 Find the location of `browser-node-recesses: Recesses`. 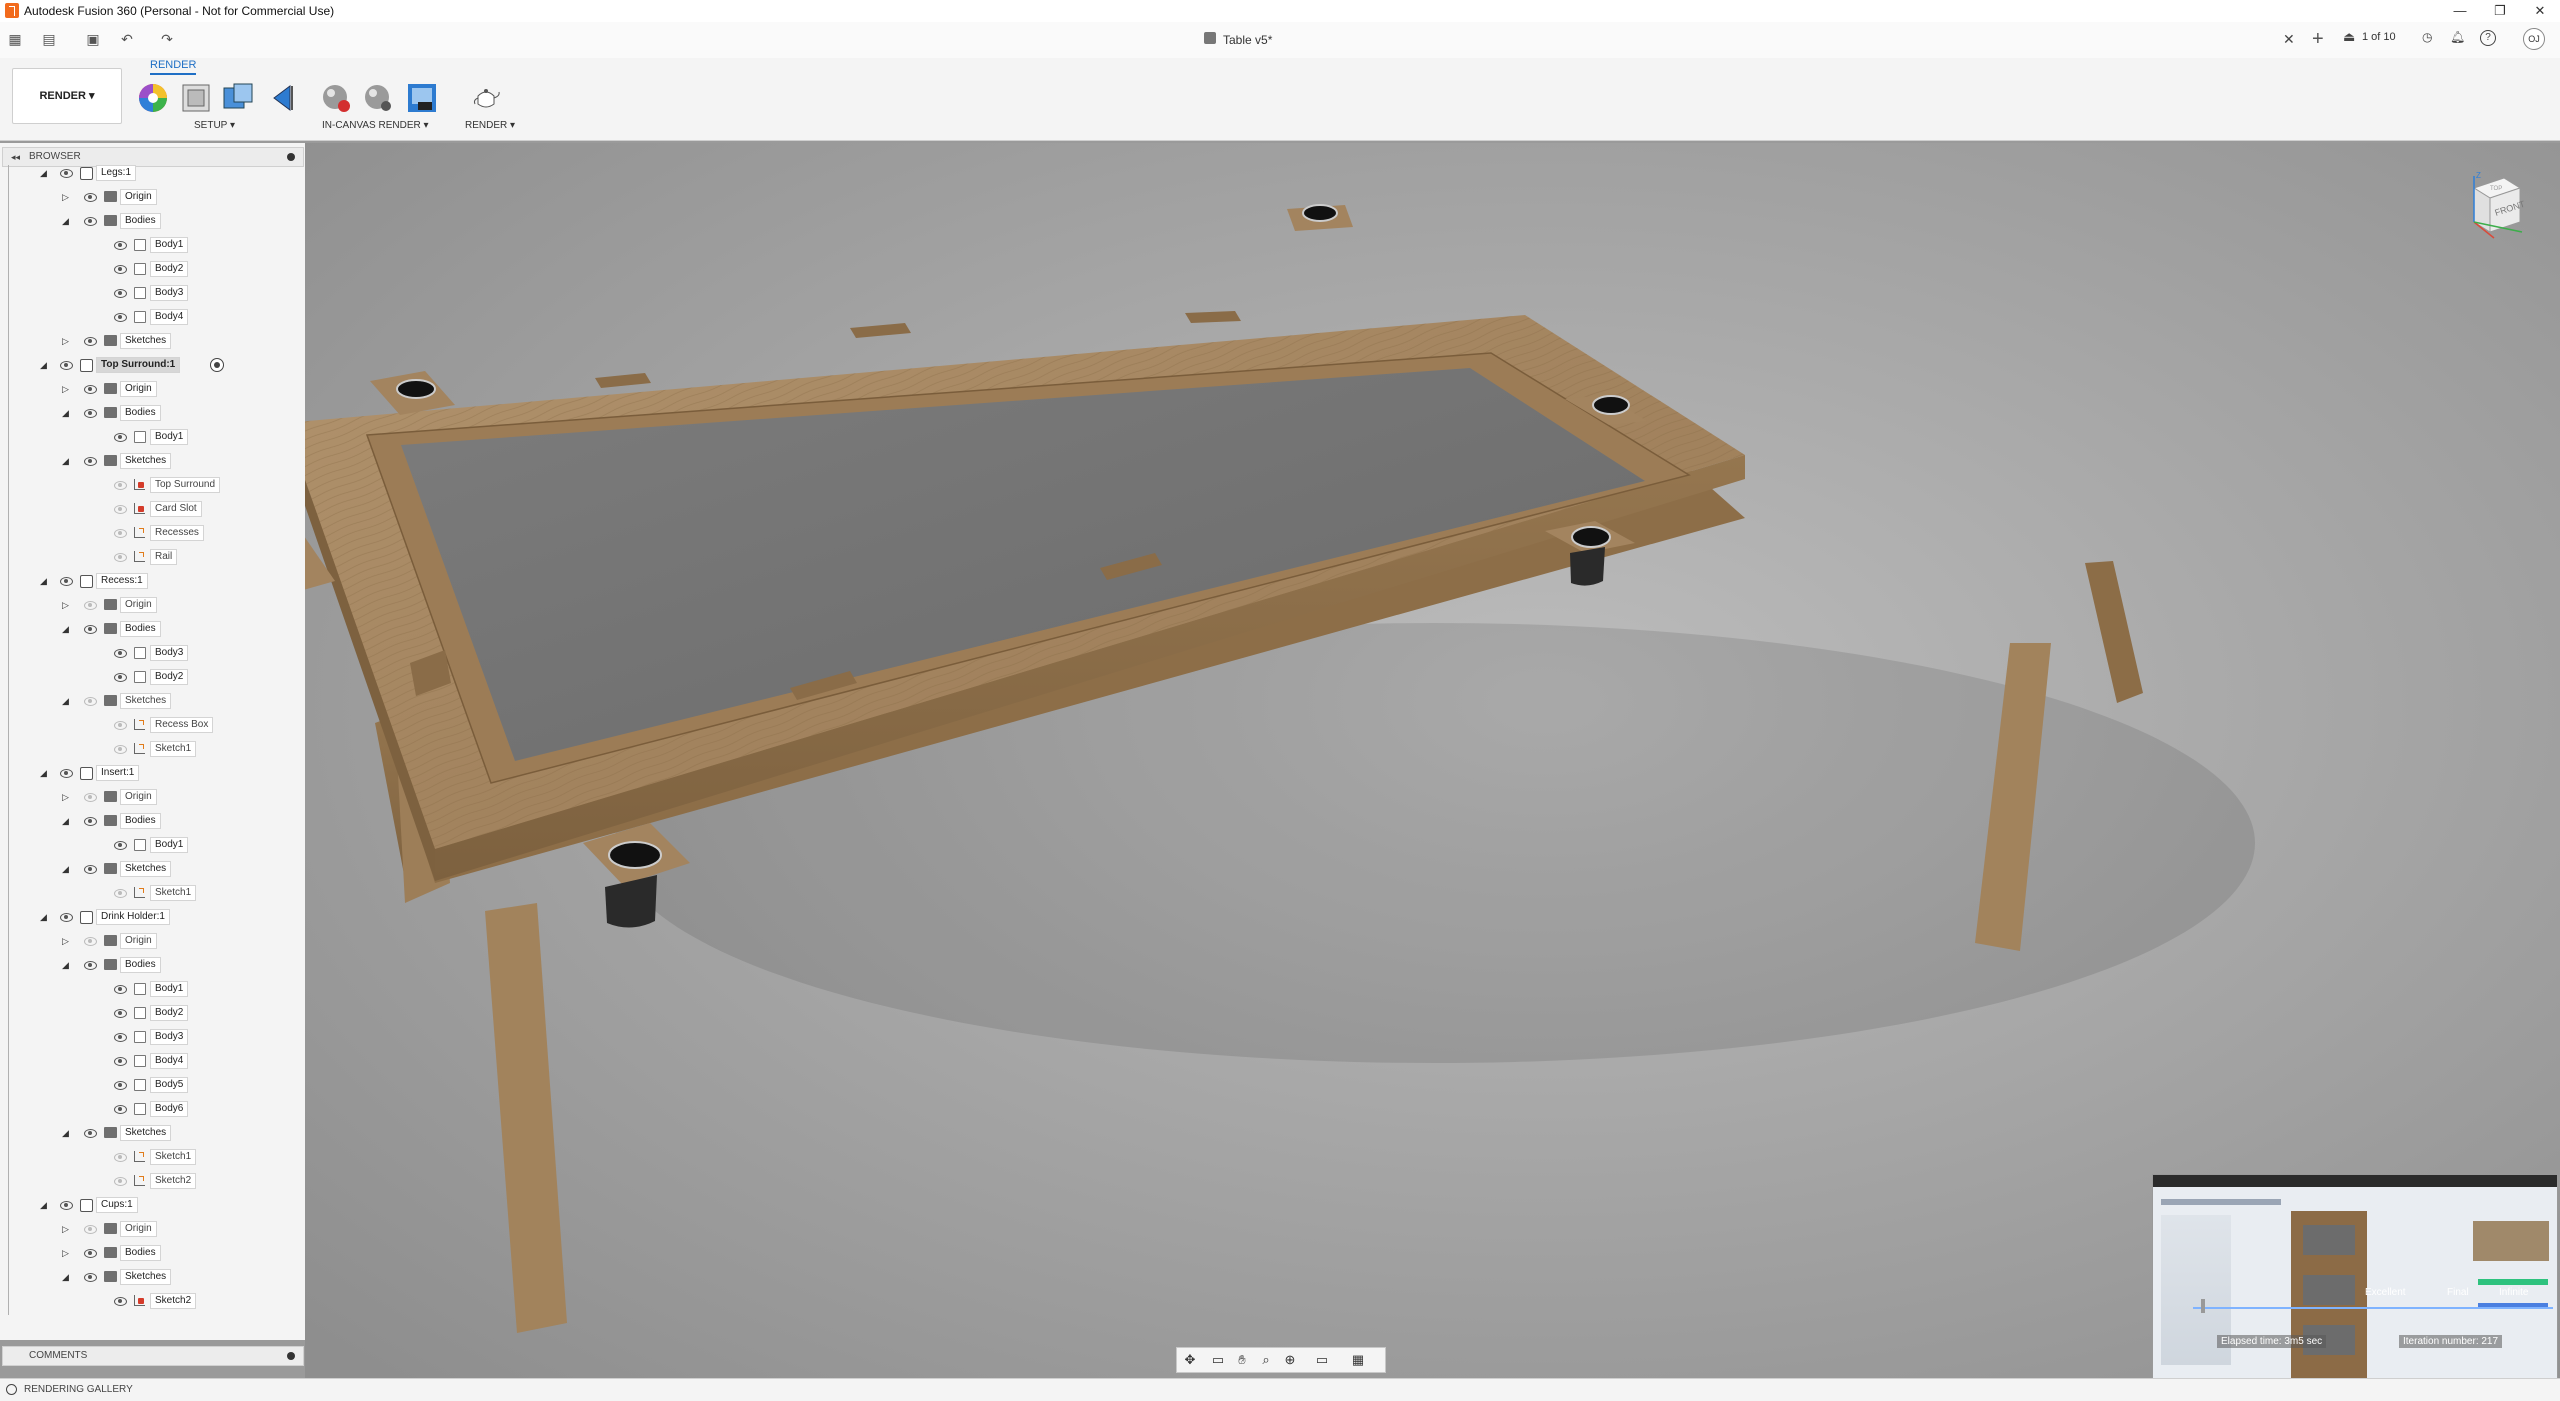

browser-node-recesses: Recesses is located at coordinates (150, 533).